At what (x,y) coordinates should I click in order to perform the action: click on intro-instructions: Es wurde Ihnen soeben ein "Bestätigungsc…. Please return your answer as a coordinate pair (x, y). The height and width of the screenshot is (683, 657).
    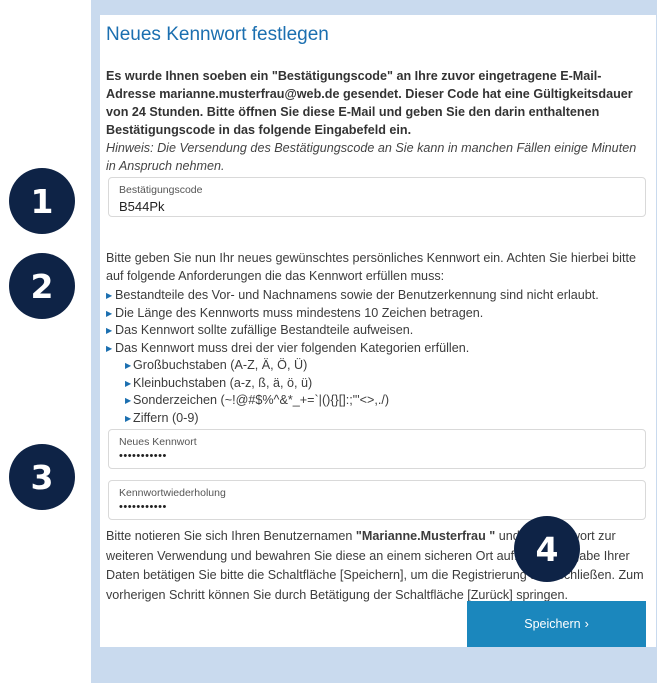
    Looking at the image, I should click on (369, 103).